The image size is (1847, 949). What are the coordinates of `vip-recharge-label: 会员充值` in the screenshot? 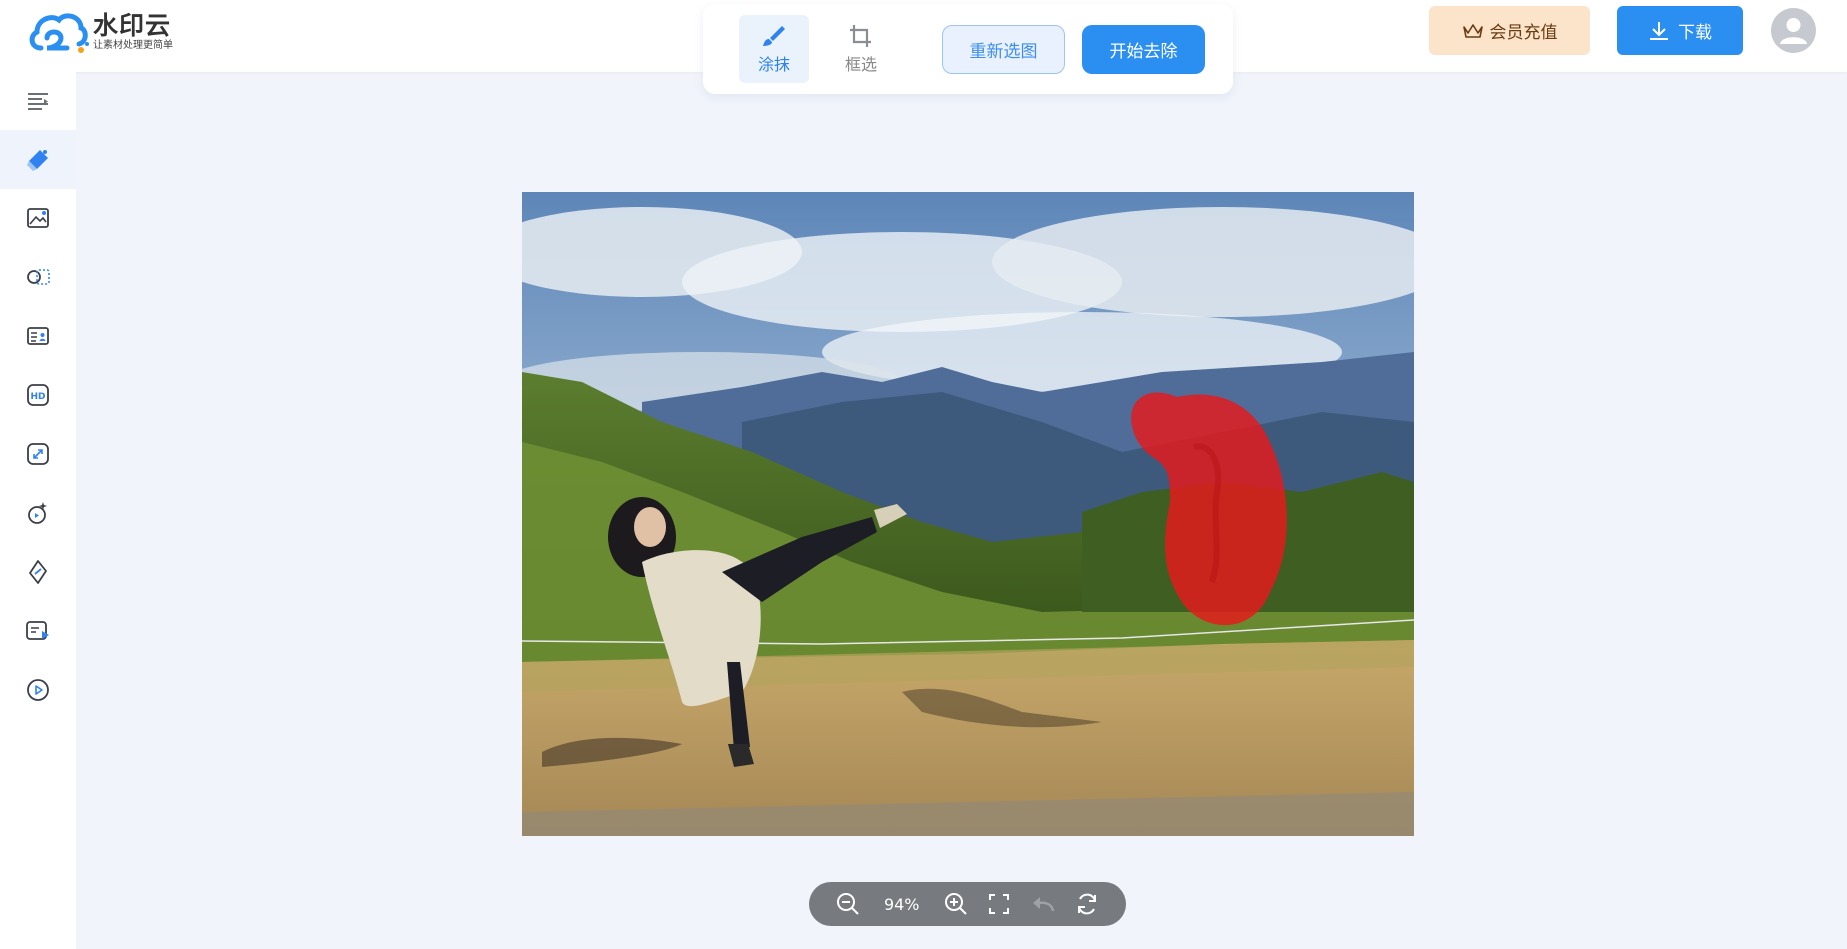 It's located at (1523, 33).